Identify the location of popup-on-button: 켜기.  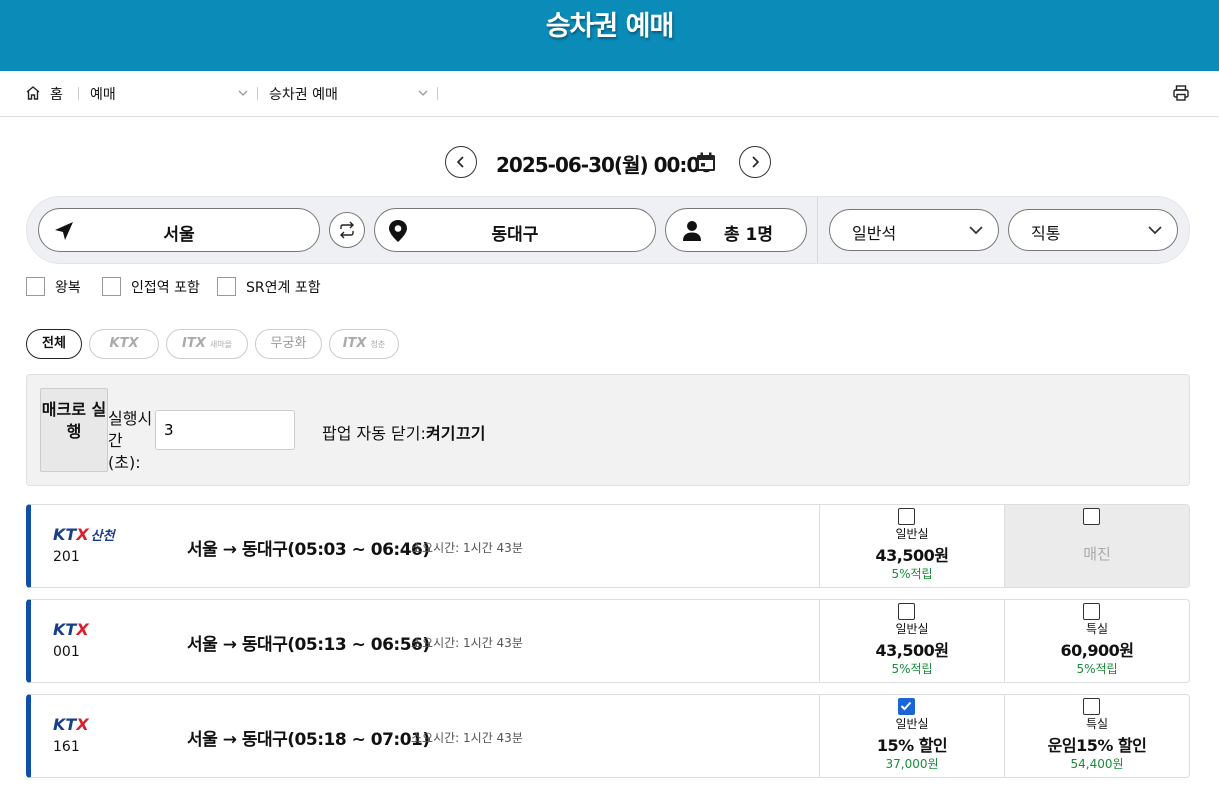
(440, 432).